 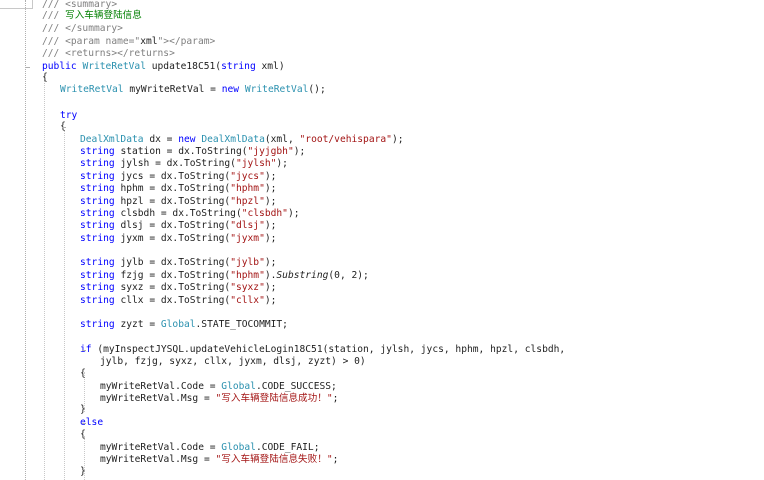 What do you see at coordinates (184, 164) in the screenshot?
I see `code-line: string jylsh = dx.ToString("jylsh");` at bounding box center [184, 164].